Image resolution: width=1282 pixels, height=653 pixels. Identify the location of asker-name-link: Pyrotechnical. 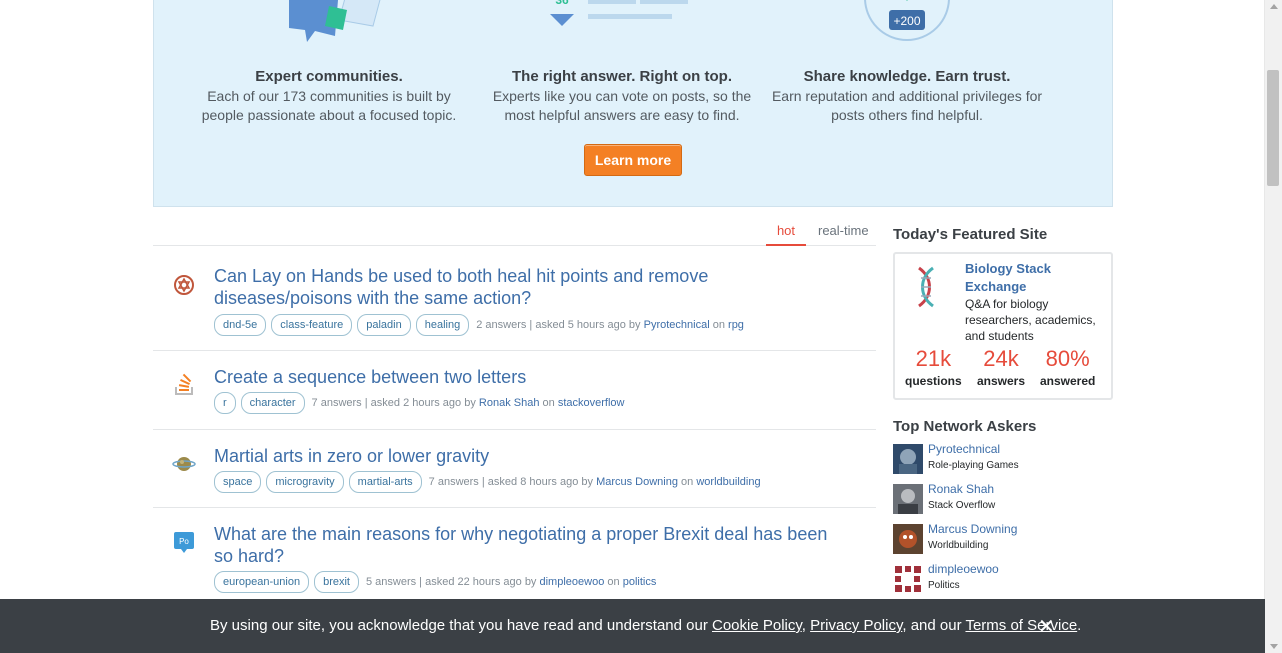
(964, 449).